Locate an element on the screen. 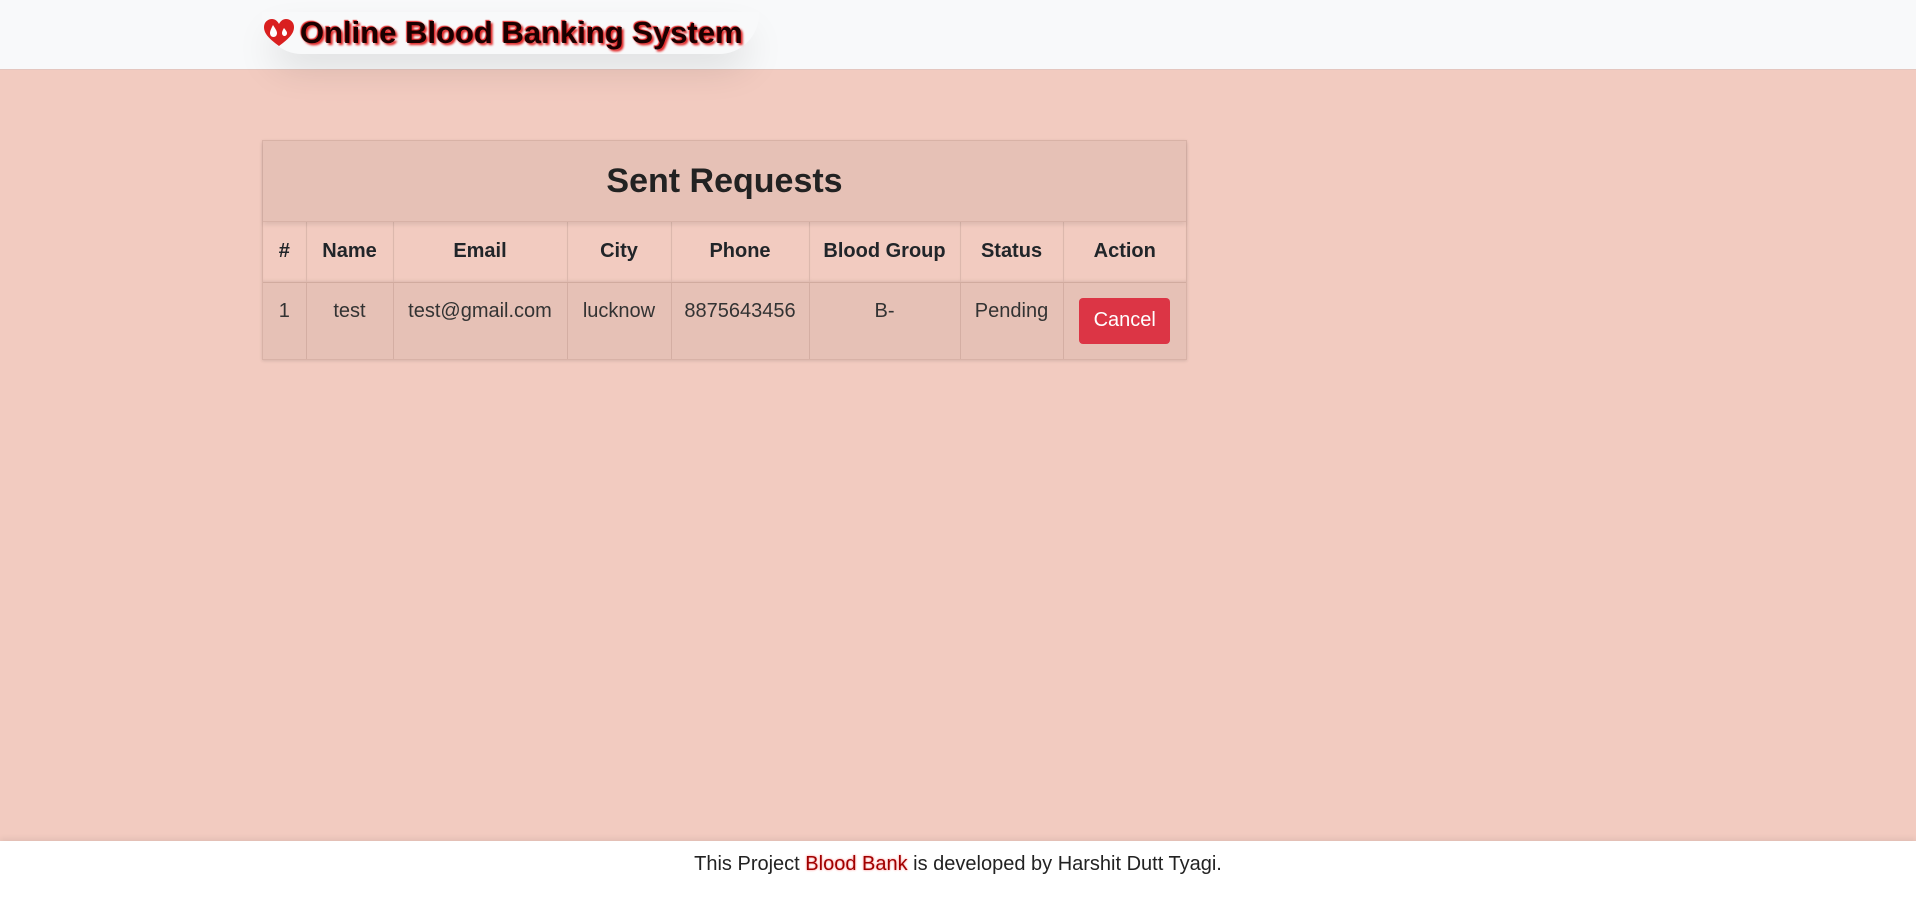  column-header-phone: Phone is located at coordinates (740, 252).